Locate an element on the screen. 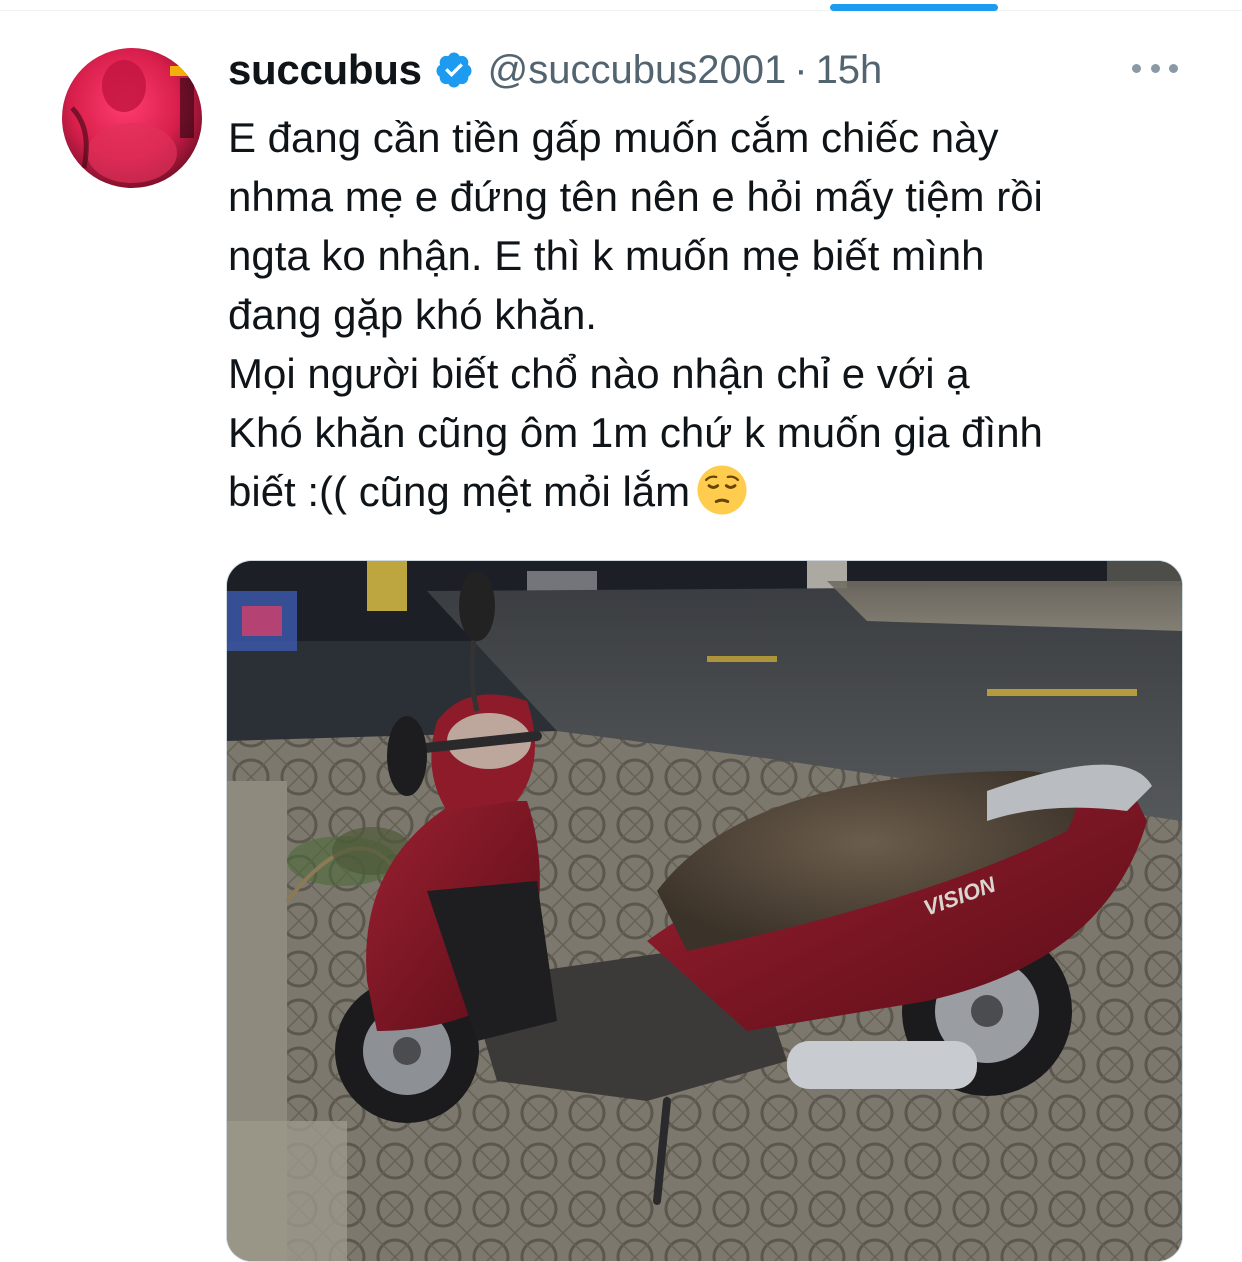 The width and height of the screenshot is (1242, 1262). tweet-header: succubus @succubus2001 · 15h is located at coordinates (555, 70).